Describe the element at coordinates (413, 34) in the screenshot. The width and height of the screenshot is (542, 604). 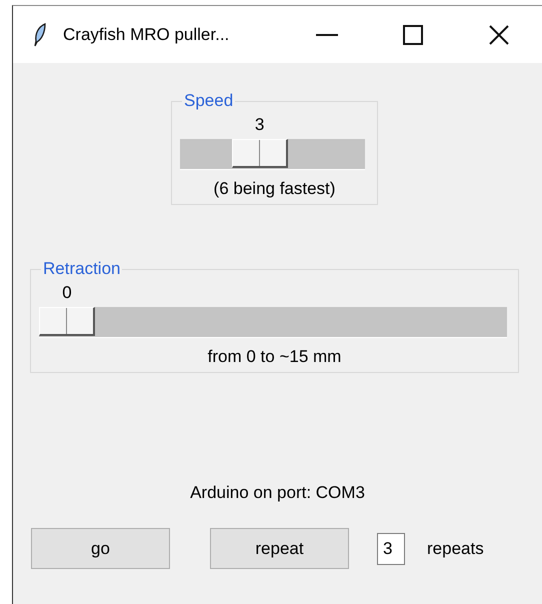
I see `maximize-icon` at that location.